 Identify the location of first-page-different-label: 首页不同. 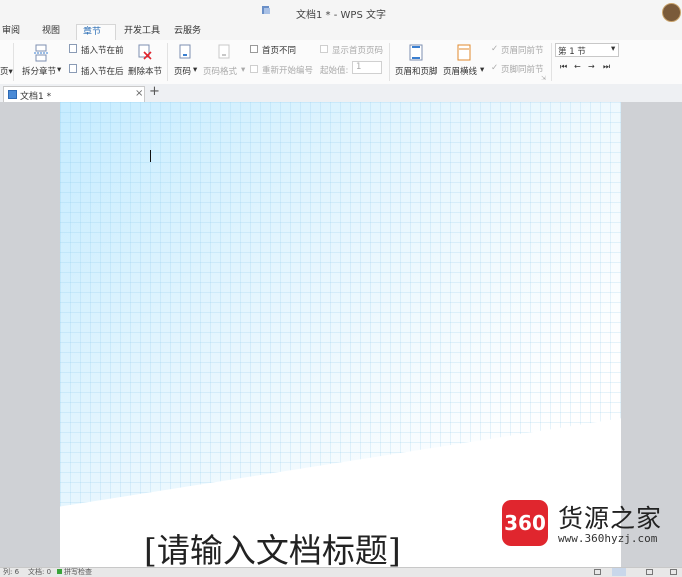
(279, 51).